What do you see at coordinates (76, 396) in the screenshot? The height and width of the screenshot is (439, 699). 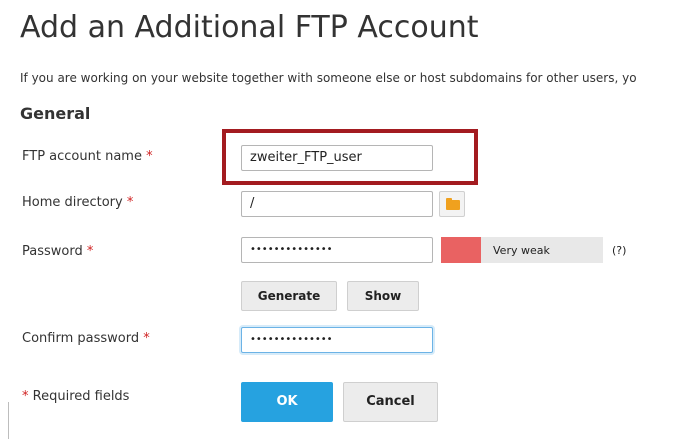 I see `required-fields-note: * Required fields` at bounding box center [76, 396].